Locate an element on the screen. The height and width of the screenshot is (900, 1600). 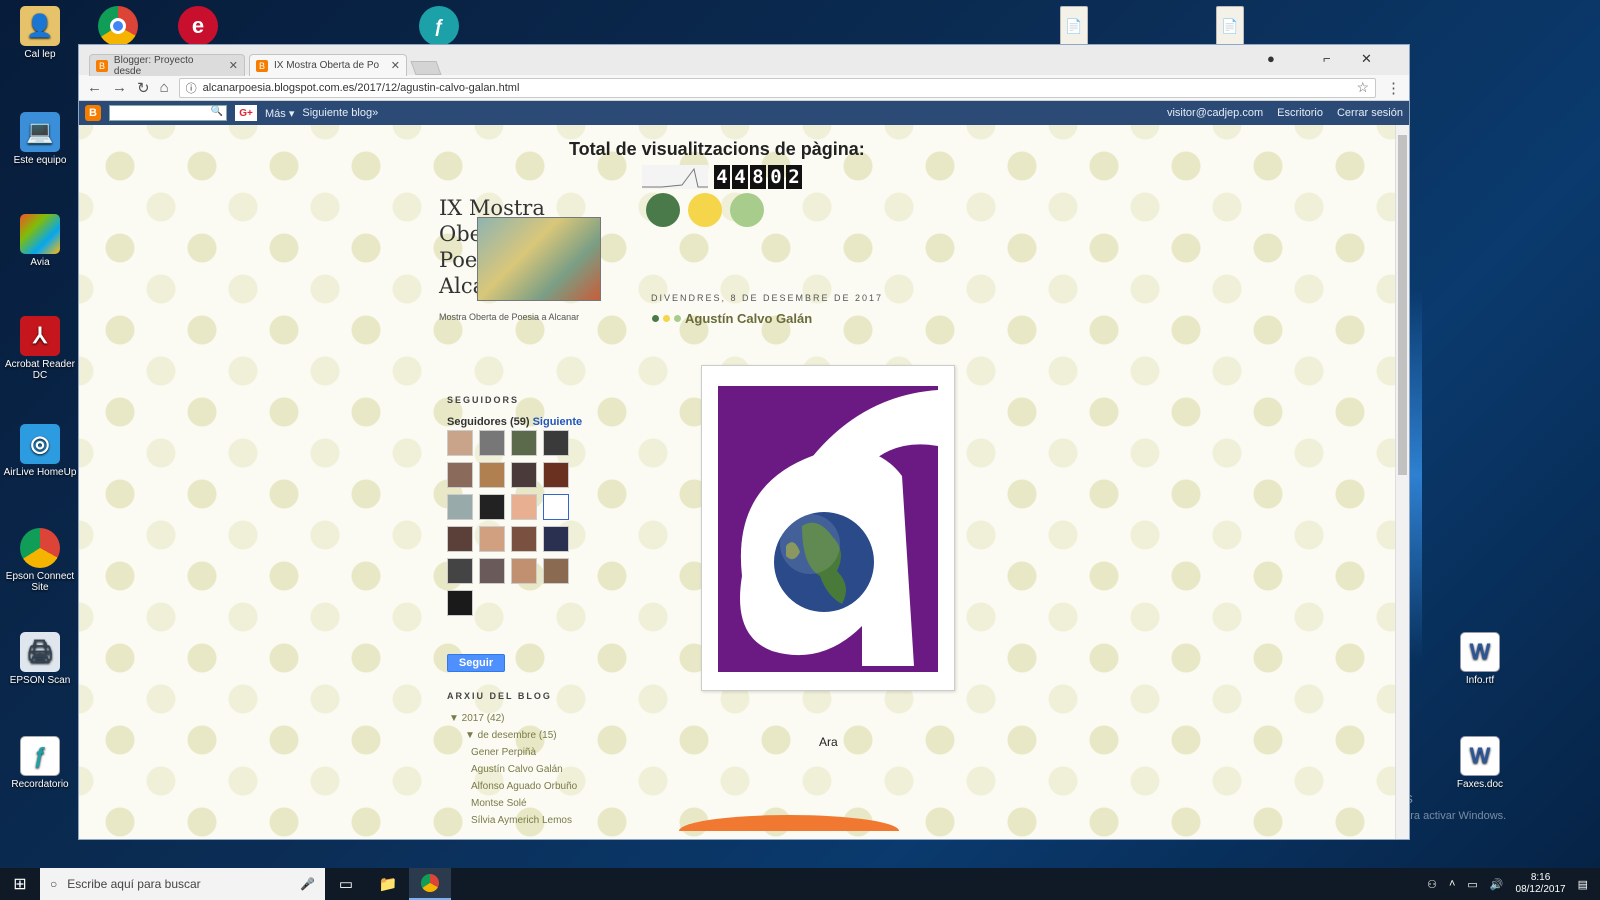
chrome-taskbar-icon is located at coordinates (430, 884).